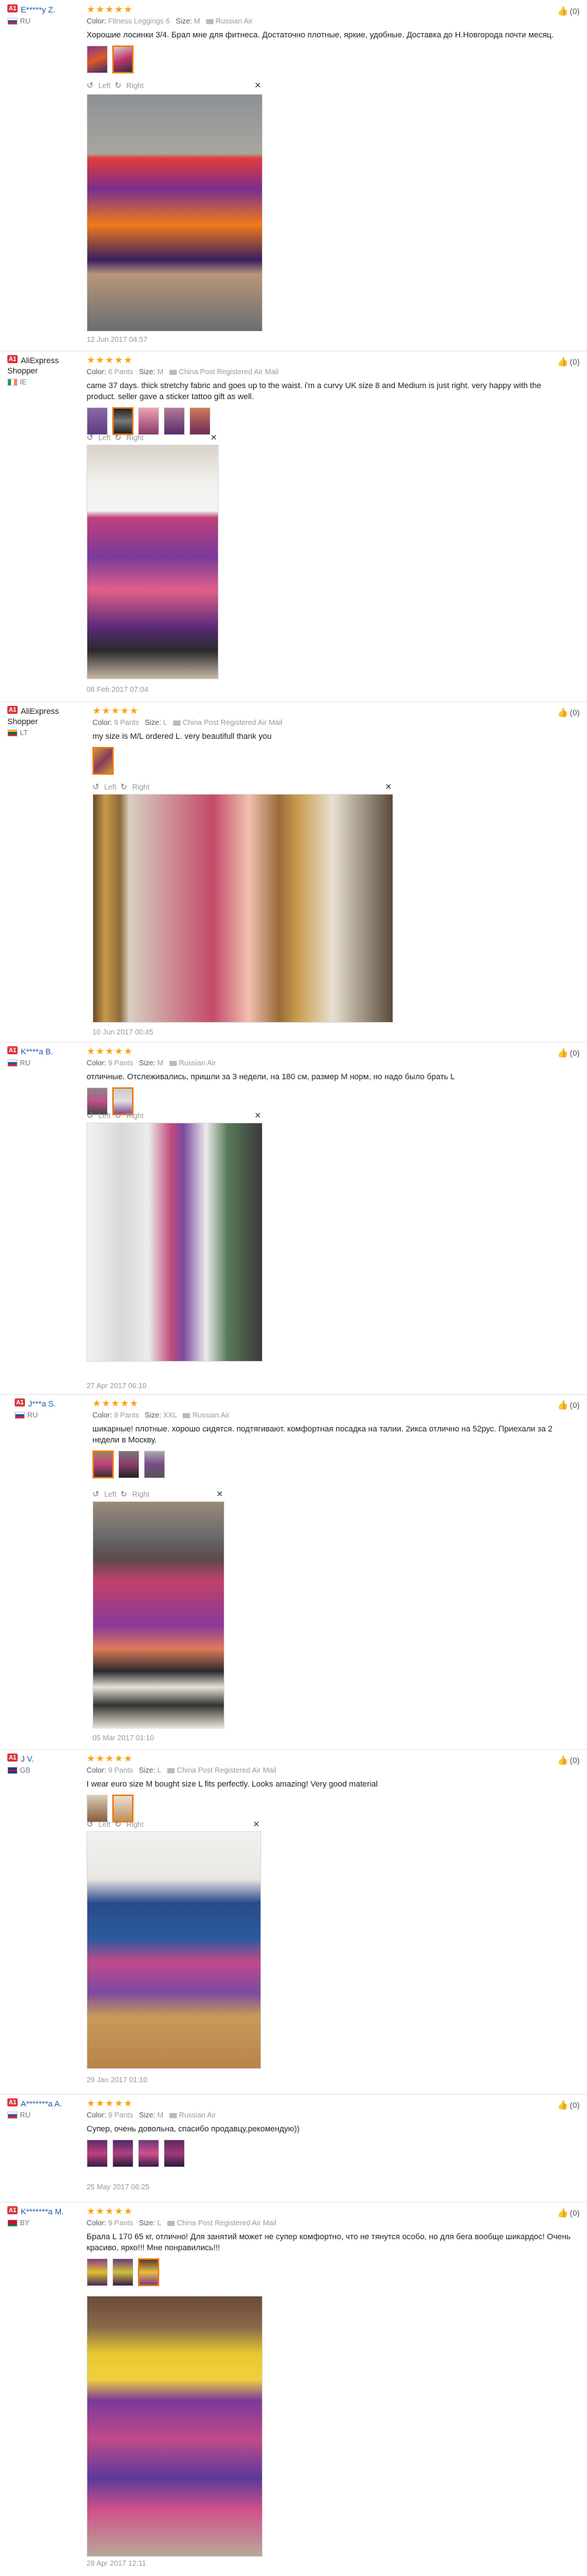 Image resolution: width=587 pixels, height=2576 pixels. What do you see at coordinates (160, 372) in the screenshot?
I see `size-value: M` at bounding box center [160, 372].